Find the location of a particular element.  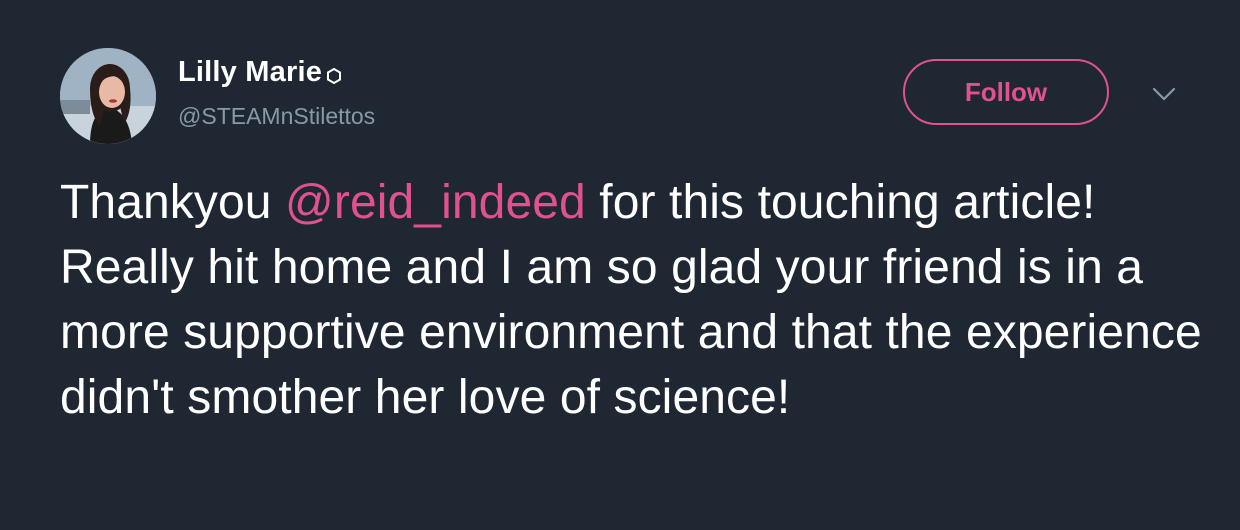

avatar is located at coordinates (108, 96).